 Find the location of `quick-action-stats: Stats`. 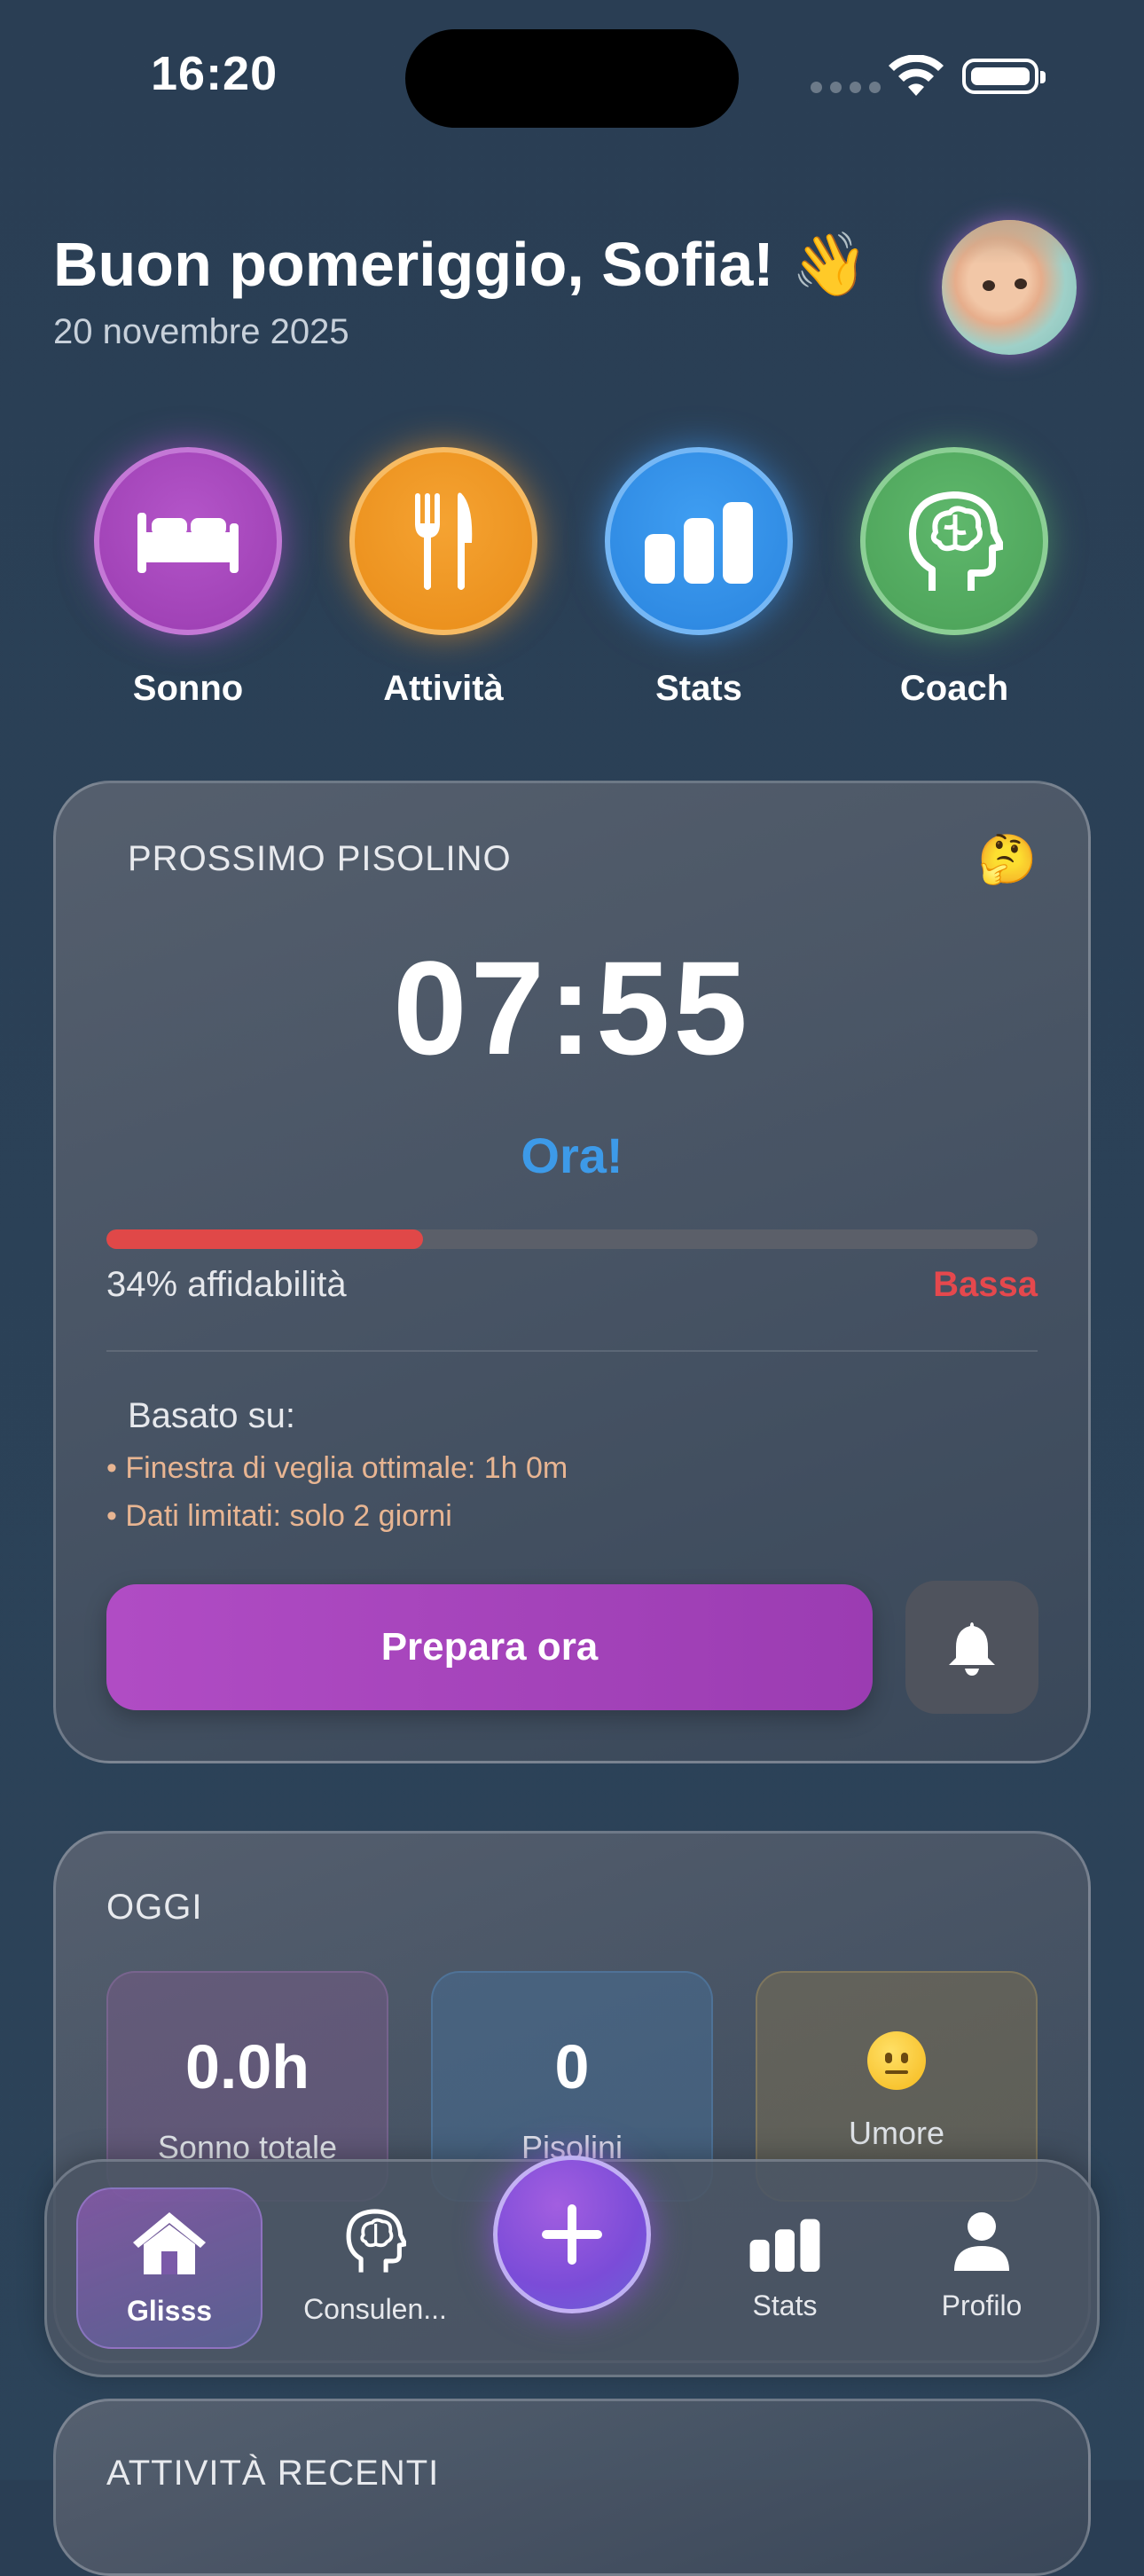

quick-action-stats: Stats is located at coordinates (699, 578).